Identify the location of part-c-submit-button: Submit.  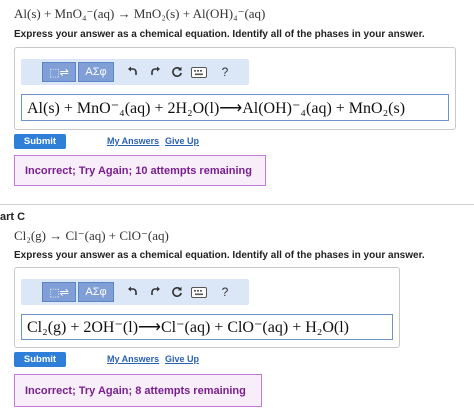
(40, 359).